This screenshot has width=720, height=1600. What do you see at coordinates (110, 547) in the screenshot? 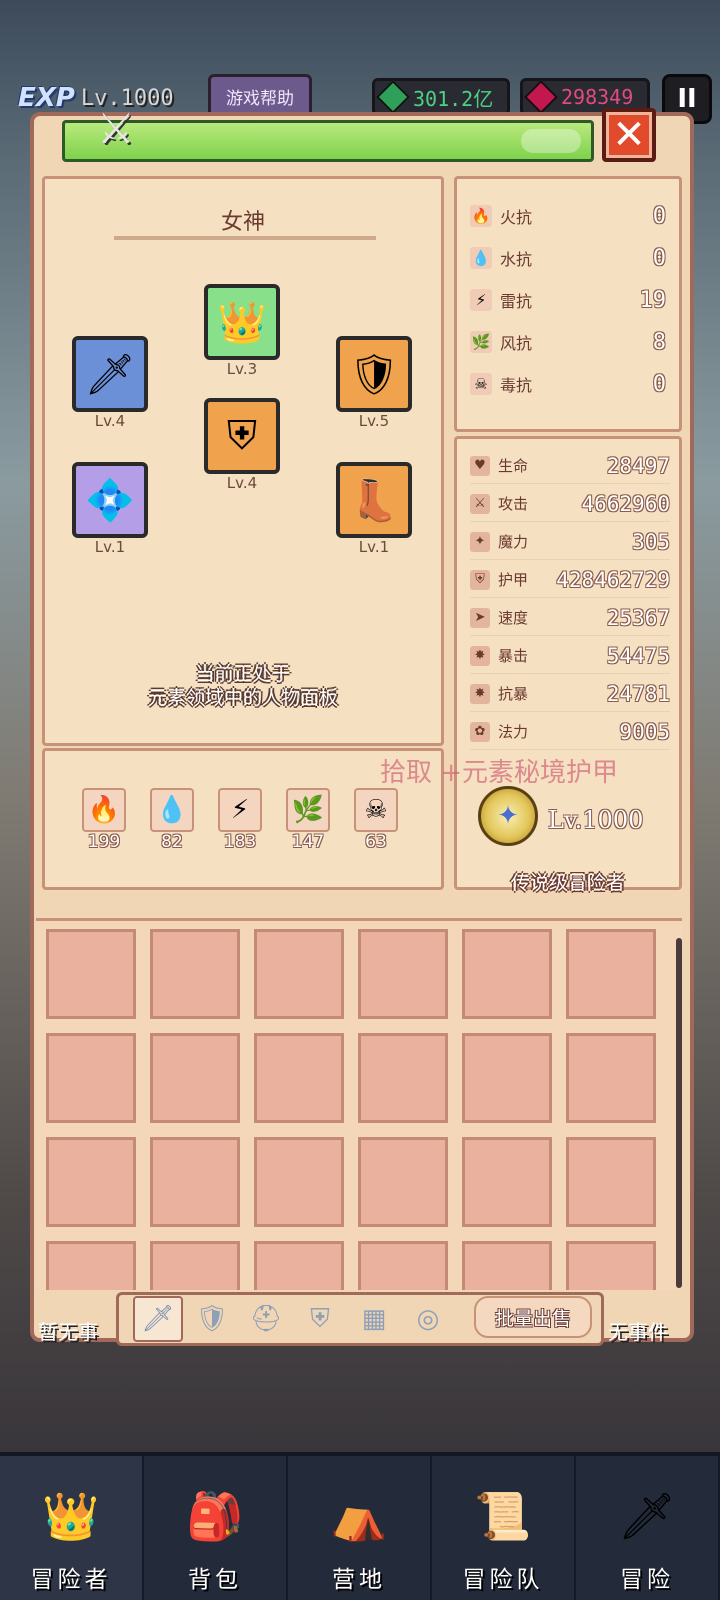
I see `equip-level: Lv.1` at bounding box center [110, 547].